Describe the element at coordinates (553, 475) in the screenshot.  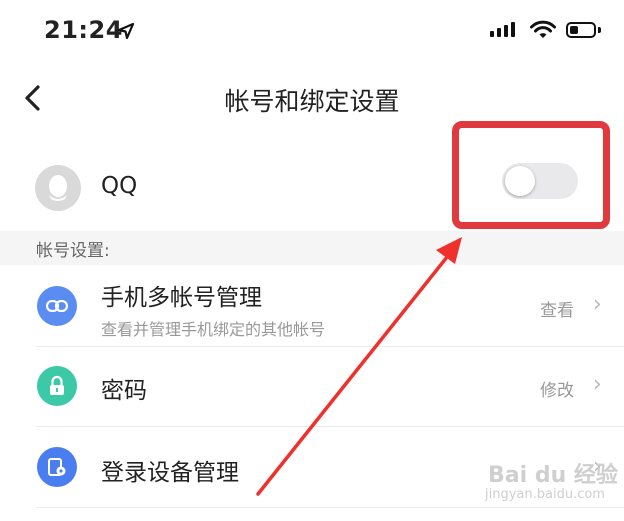
I see `watermark-logo: Bai du 经验` at that location.